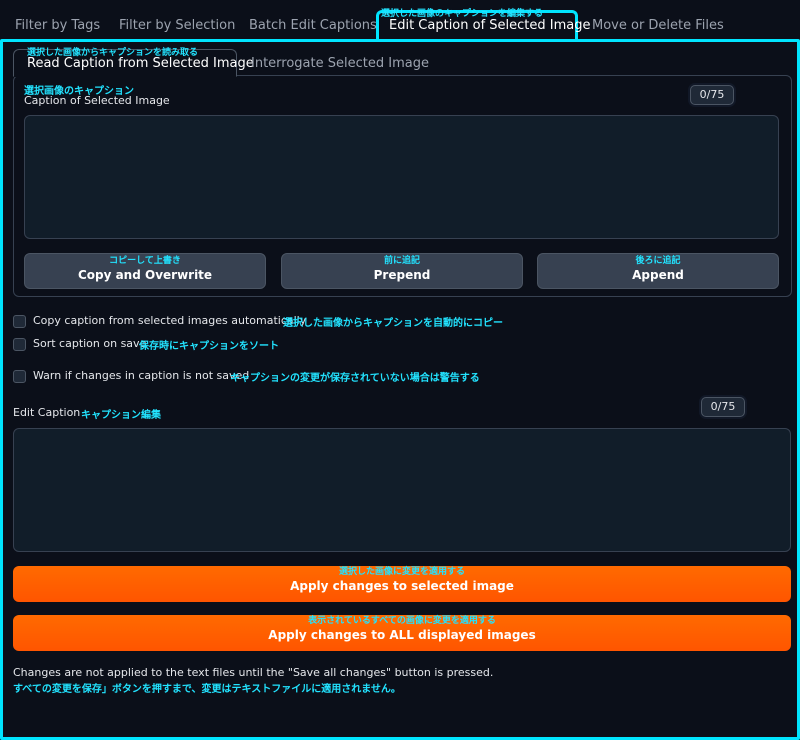 The width and height of the screenshot is (800, 740). What do you see at coordinates (140, 63) in the screenshot?
I see `sub-tab-read-caption: Read Caption from Selected Image` at bounding box center [140, 63].